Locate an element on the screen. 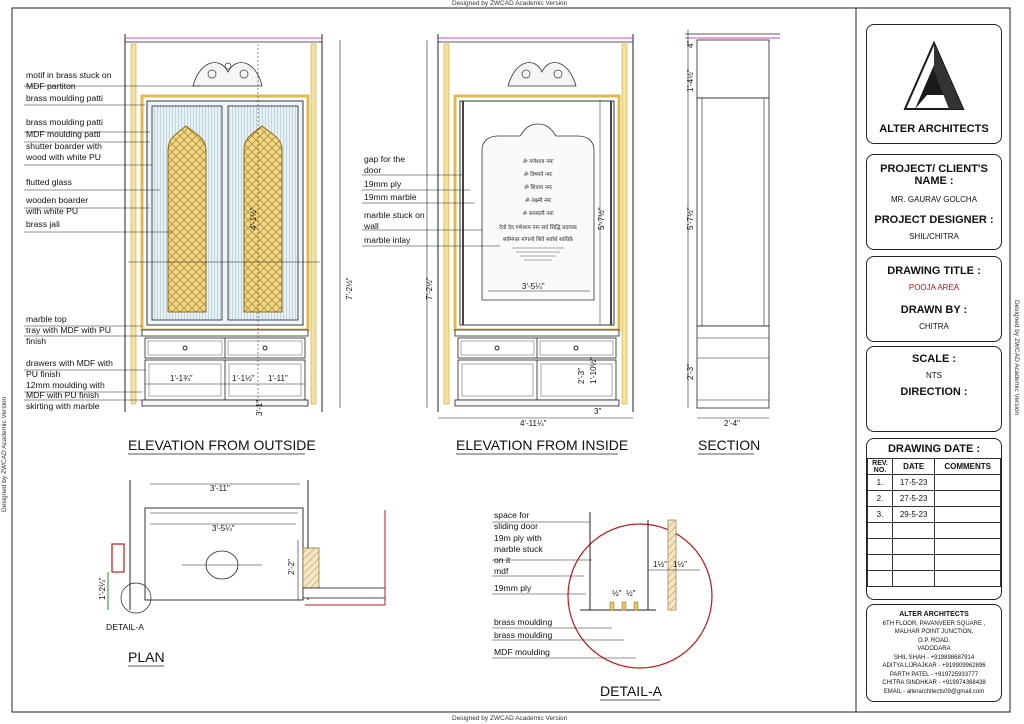 The image size is (1024, 724). dim-out-w3: 1'-11" is located at coordinates (278, 378).